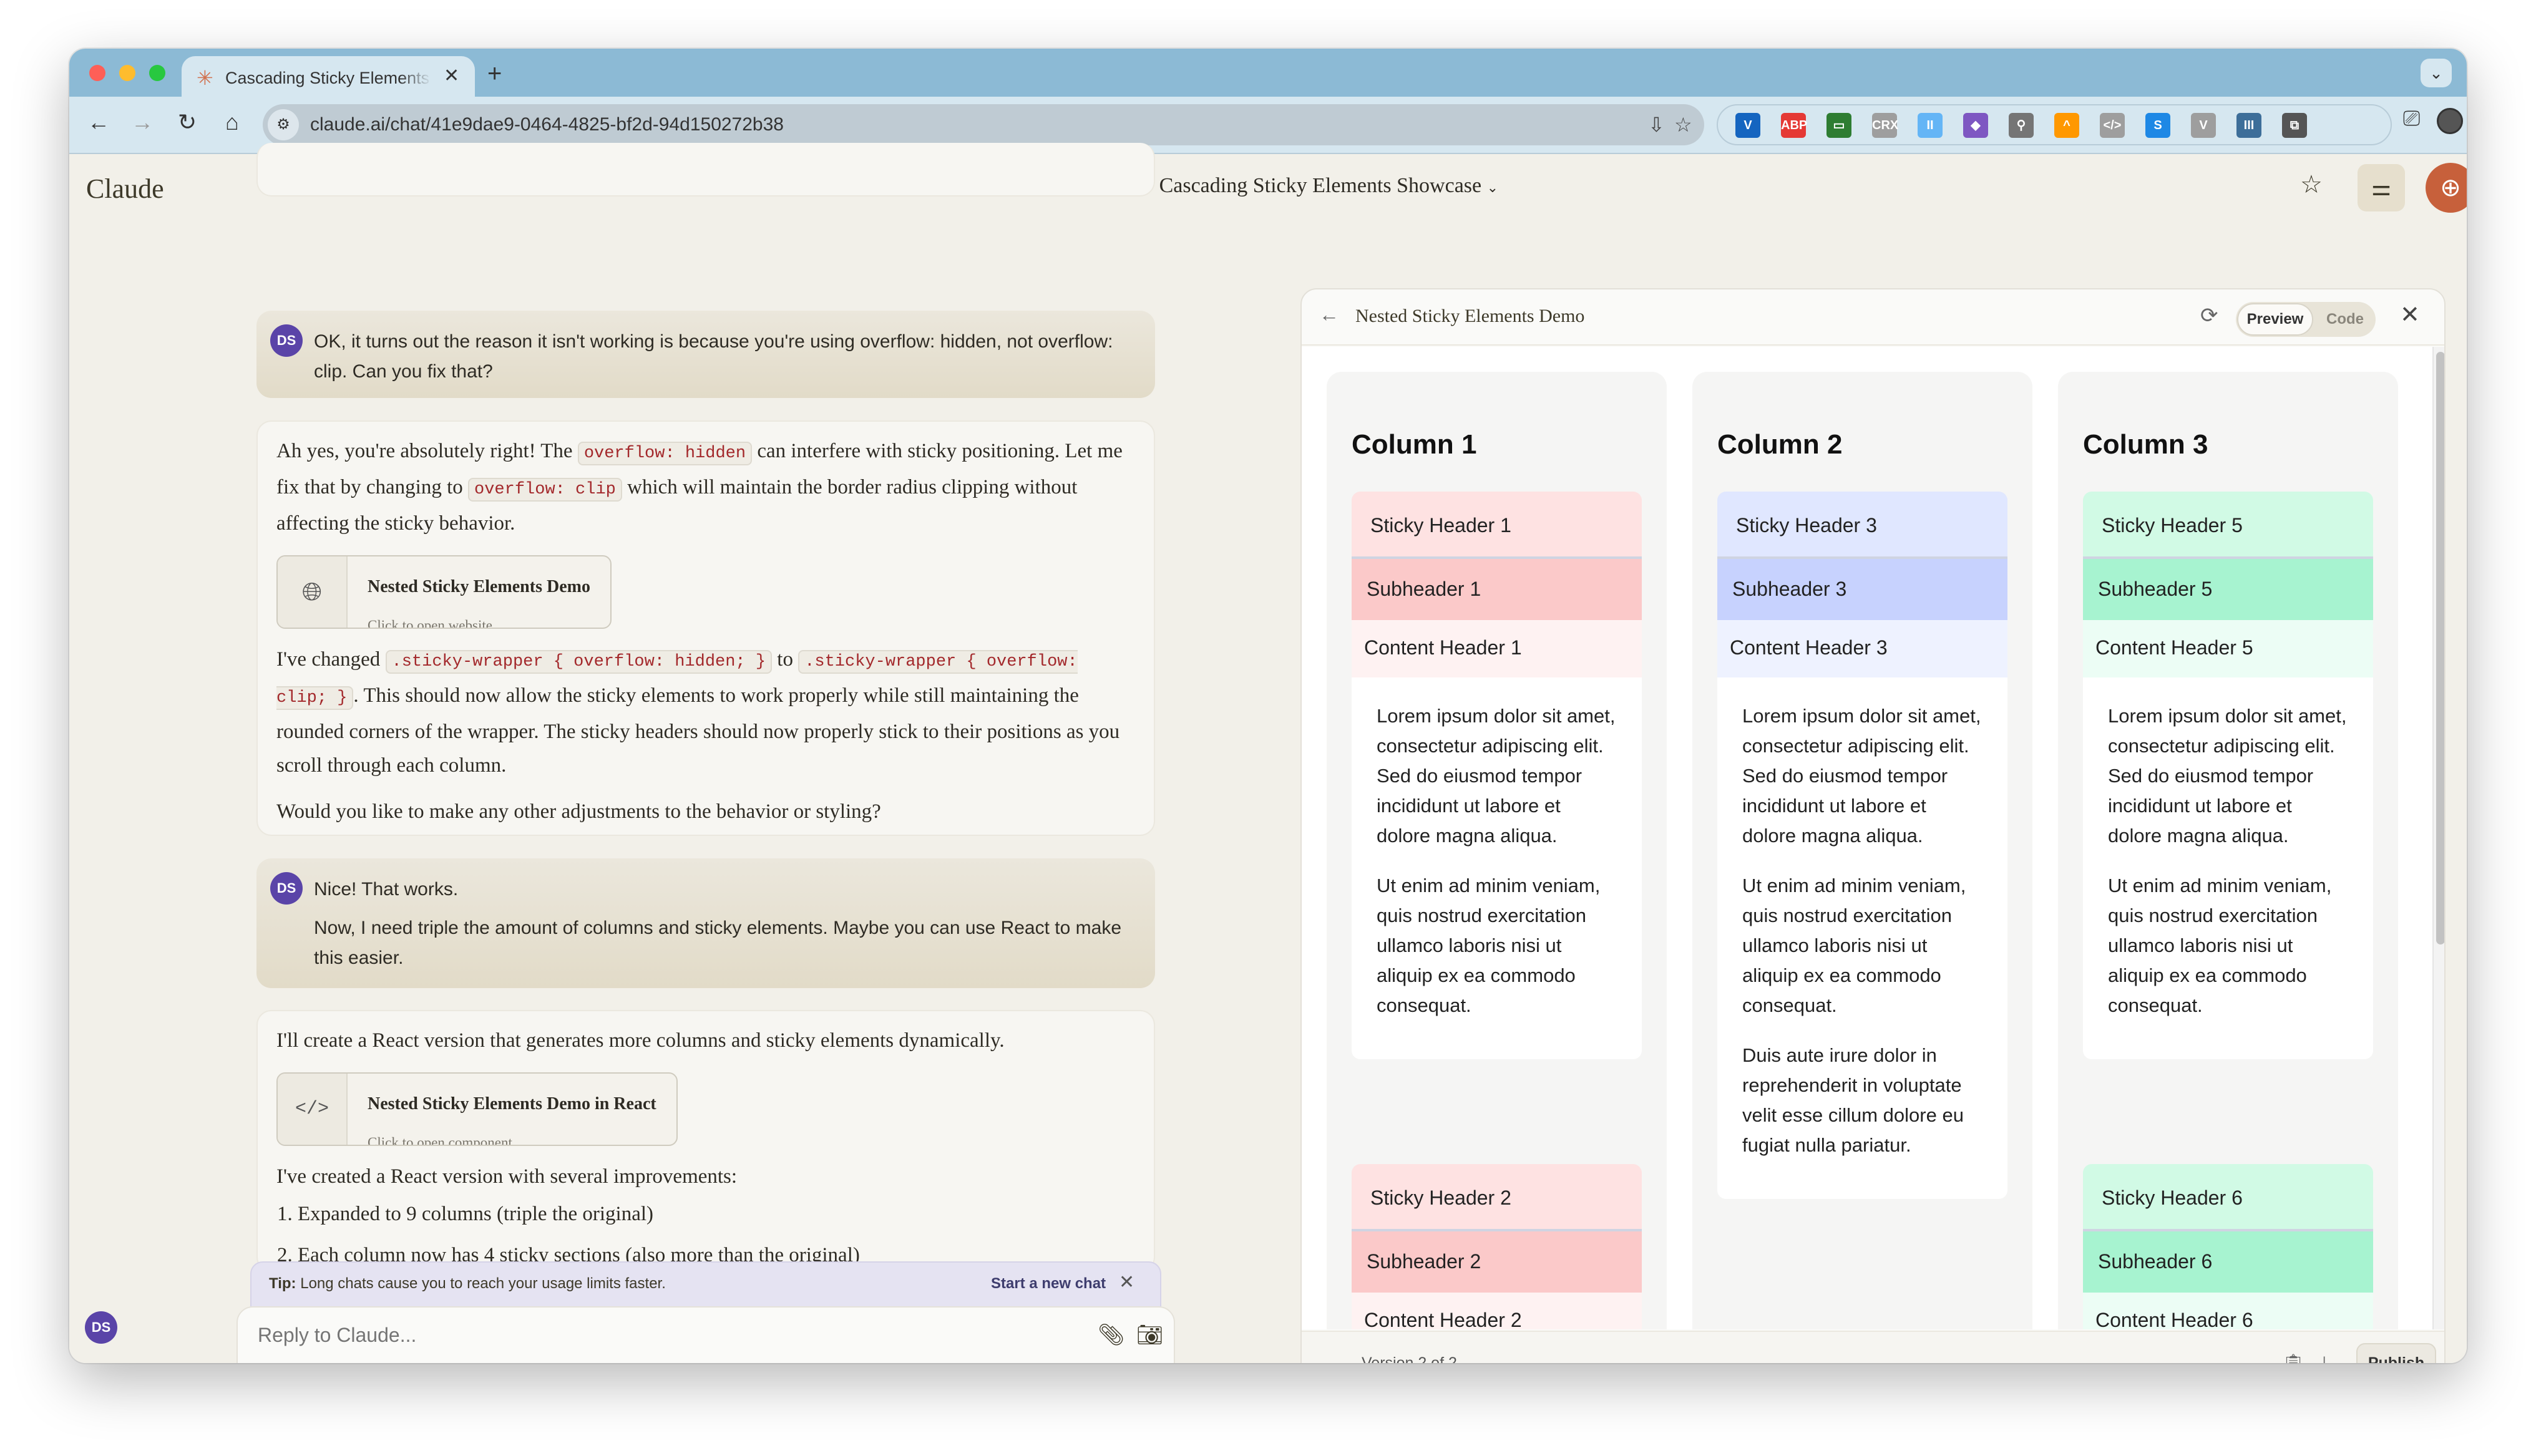 This screenshot has height=1456, width=2536. What do you see at coordinates (1885, 126) in the screenshot?
I see `crx-ext-icon: CRX` at bounding box center [1885, 126].